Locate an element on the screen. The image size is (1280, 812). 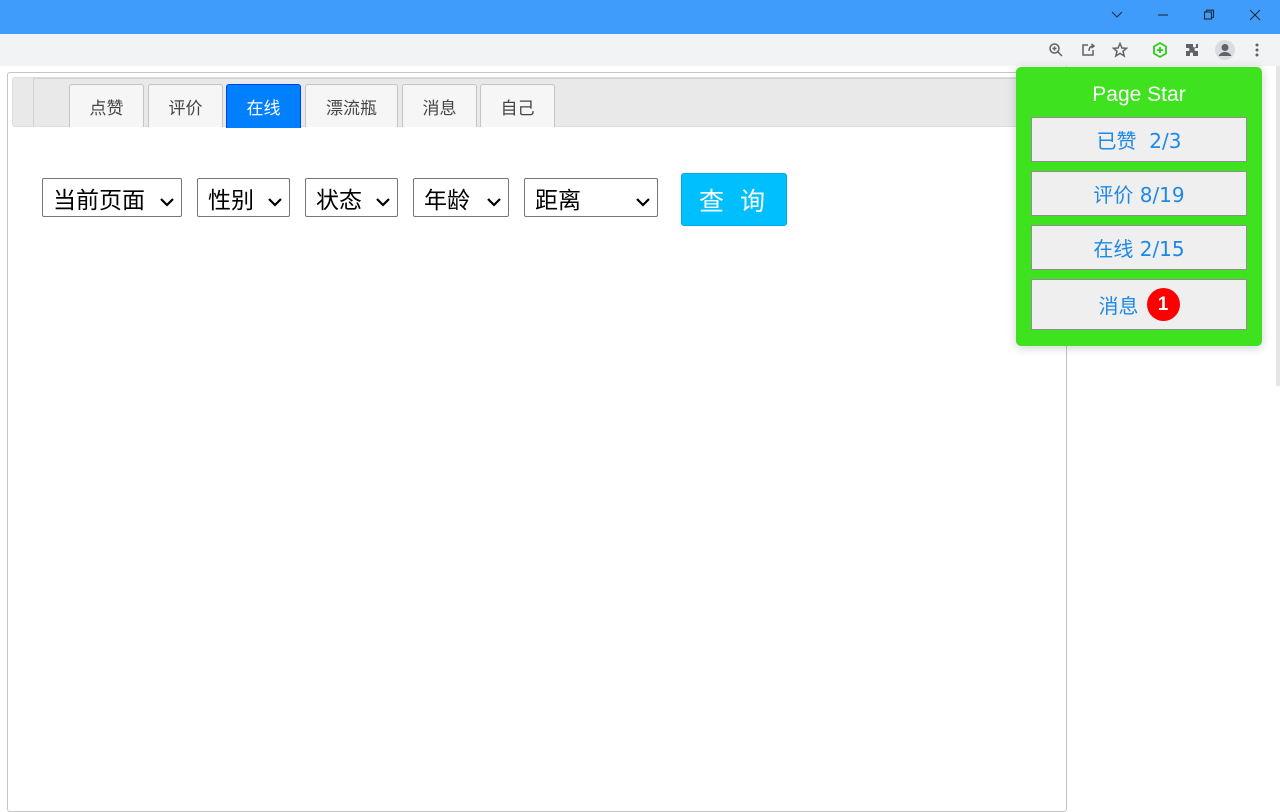
page-select-value: 当前页面 is located at coordinates (99, 200).